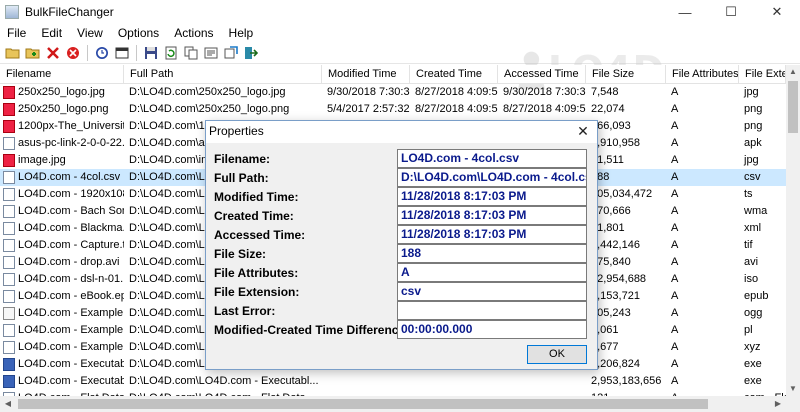 This screenshot has height=412, width=800. What do you see at coordinates (626, 74) in the screenshot?
I see `column-file-size: File Size` at bounding box center [626, 74].